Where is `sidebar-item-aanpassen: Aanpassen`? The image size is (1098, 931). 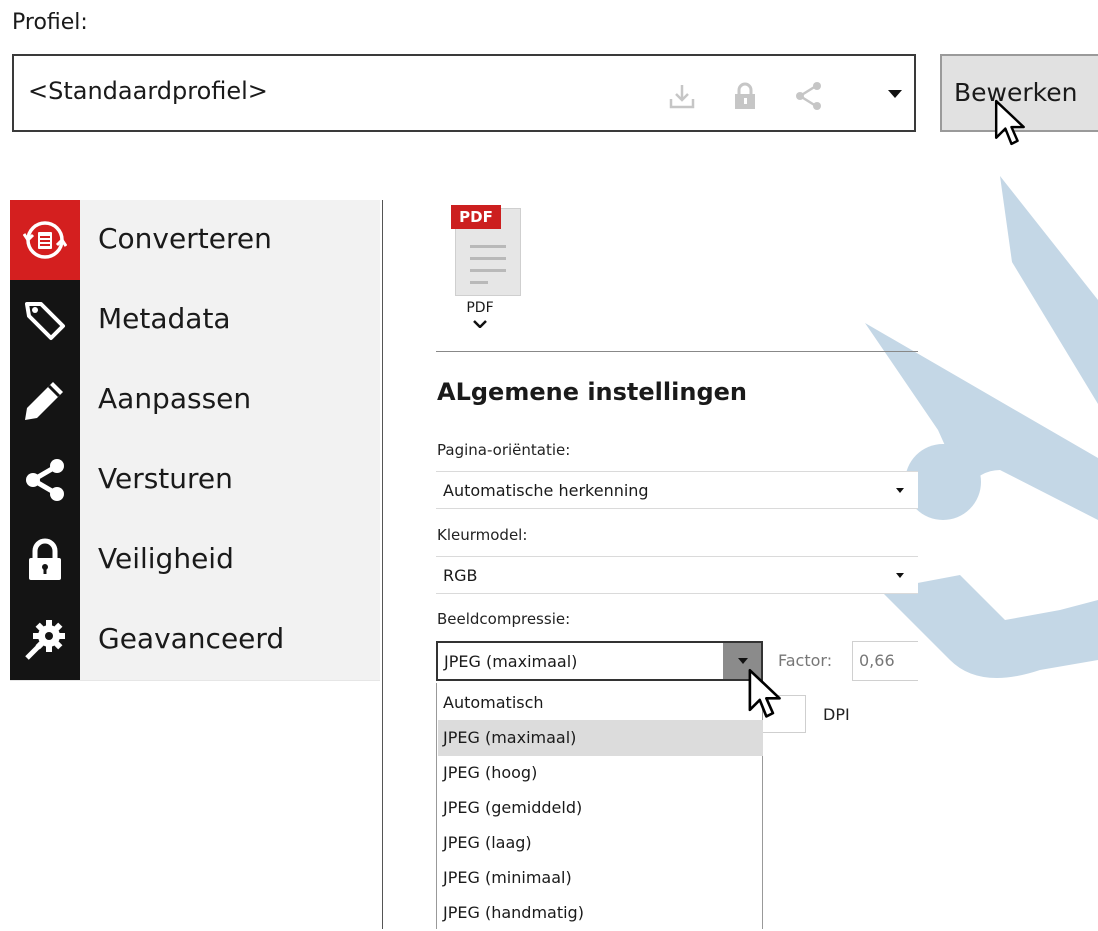 sidebar-item-aanpassen: Aanpassen is located at coordinates (195, 400).